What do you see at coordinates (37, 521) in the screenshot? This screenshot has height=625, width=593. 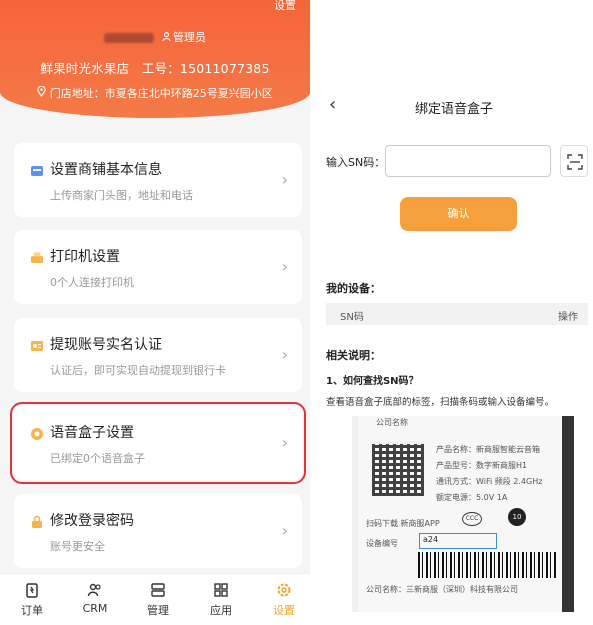 I see `lock-icon` at bounding box center [37, 521].